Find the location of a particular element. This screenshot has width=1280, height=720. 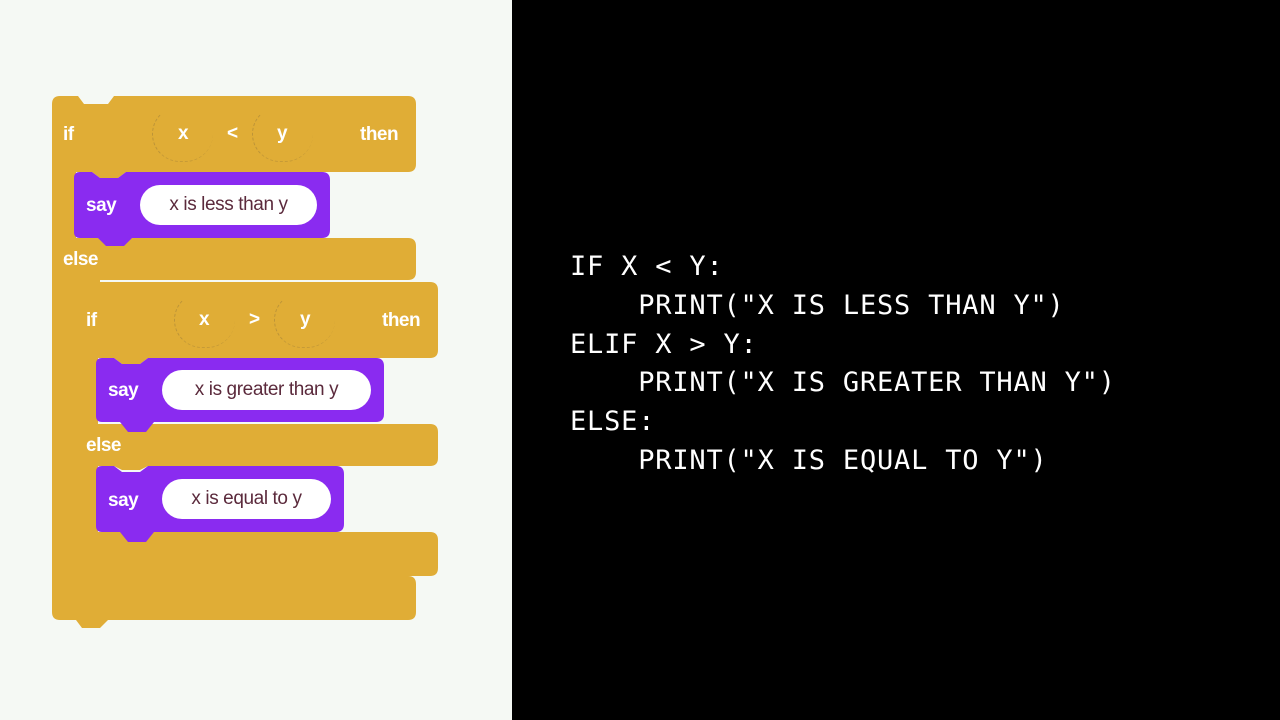

outer-else-label: else is located at coordinates (80, 259).